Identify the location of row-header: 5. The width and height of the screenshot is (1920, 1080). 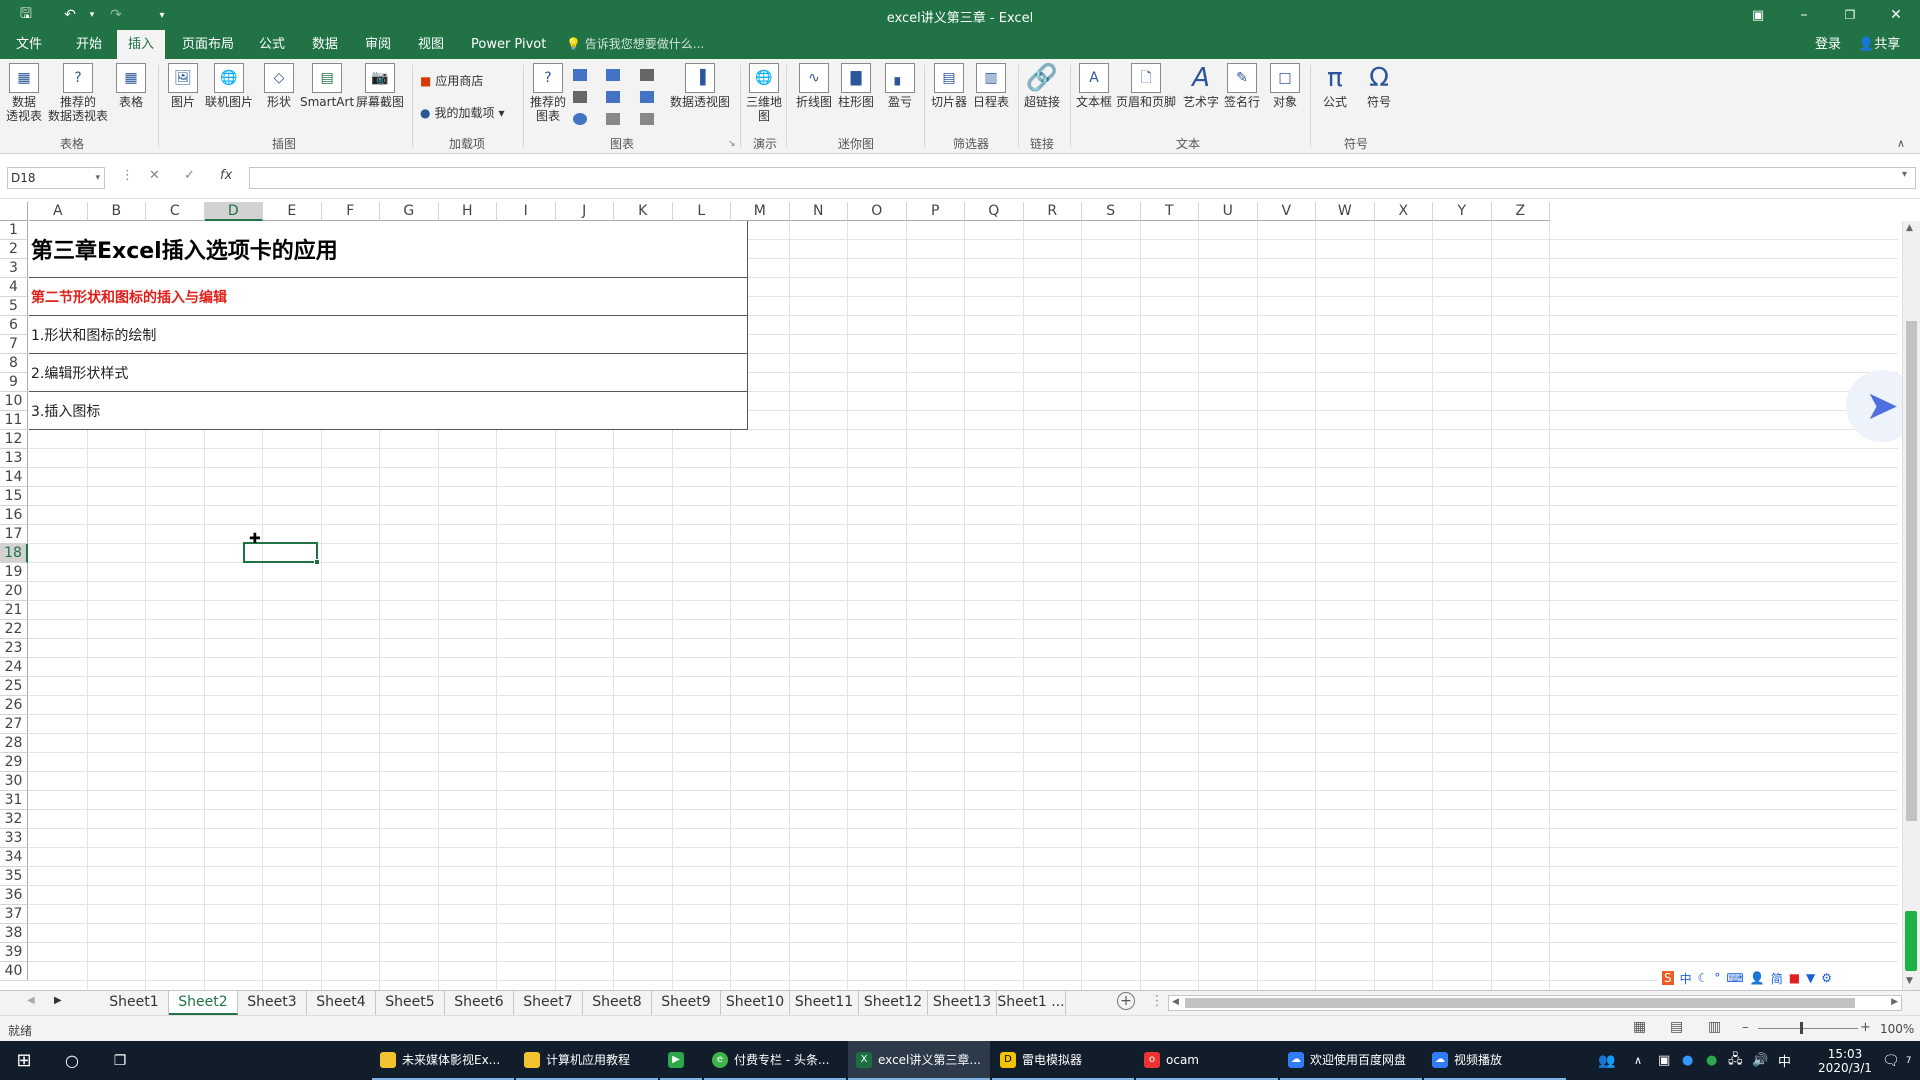
(14, 306).